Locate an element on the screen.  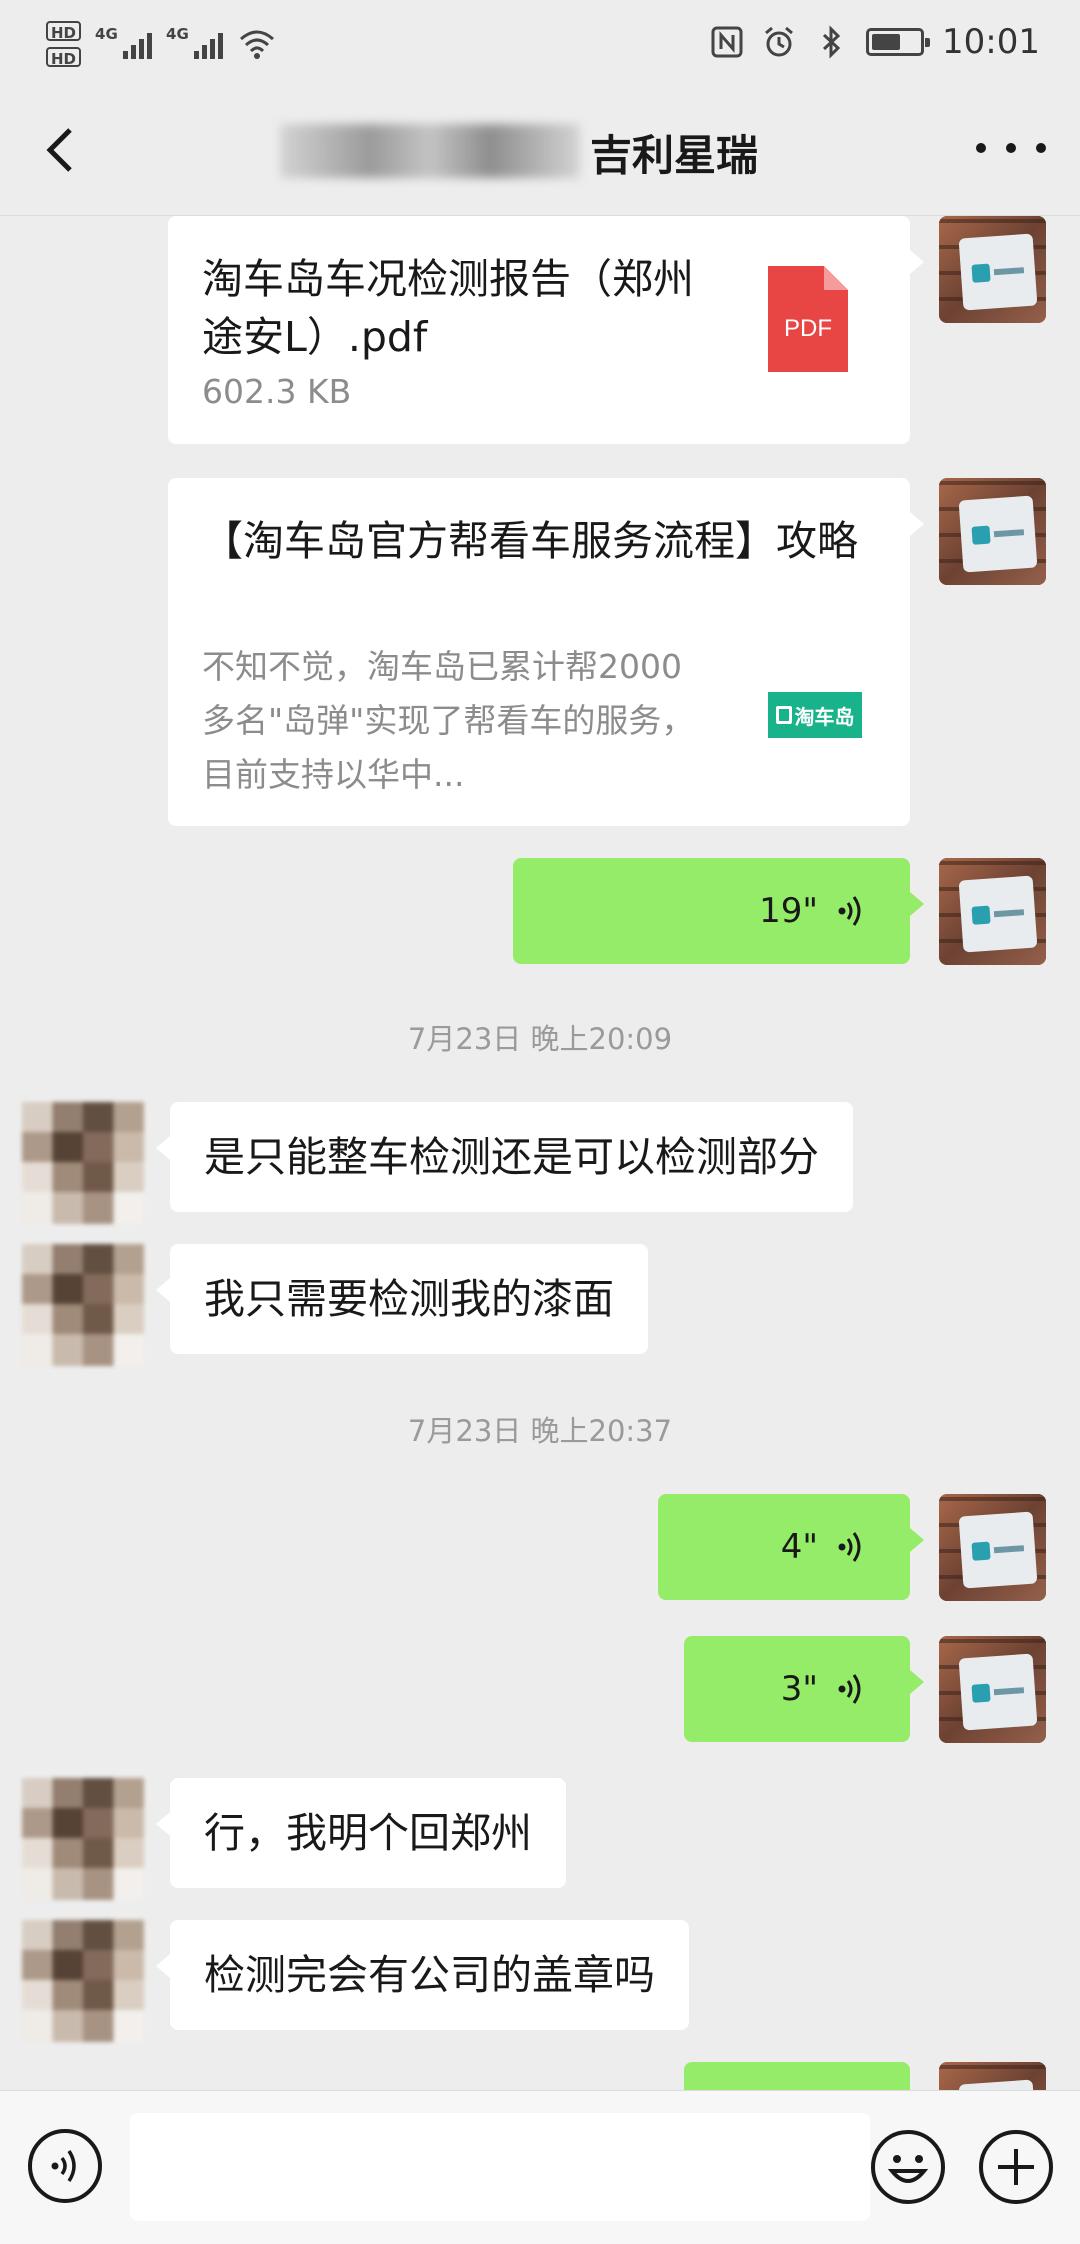
sim2-network-label: 4G is located at coordinates (177, 34).